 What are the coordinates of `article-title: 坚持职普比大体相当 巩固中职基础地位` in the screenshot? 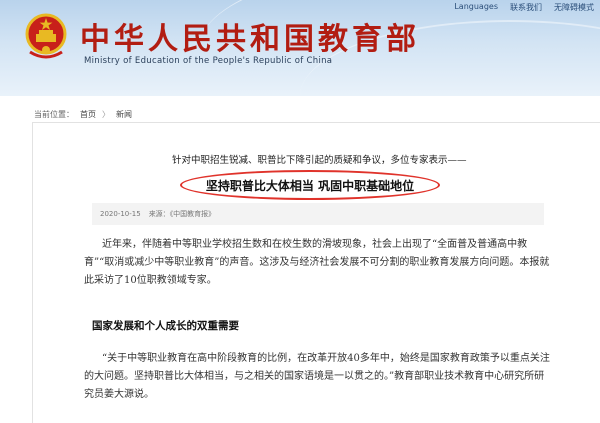 It's located at (310, 185).